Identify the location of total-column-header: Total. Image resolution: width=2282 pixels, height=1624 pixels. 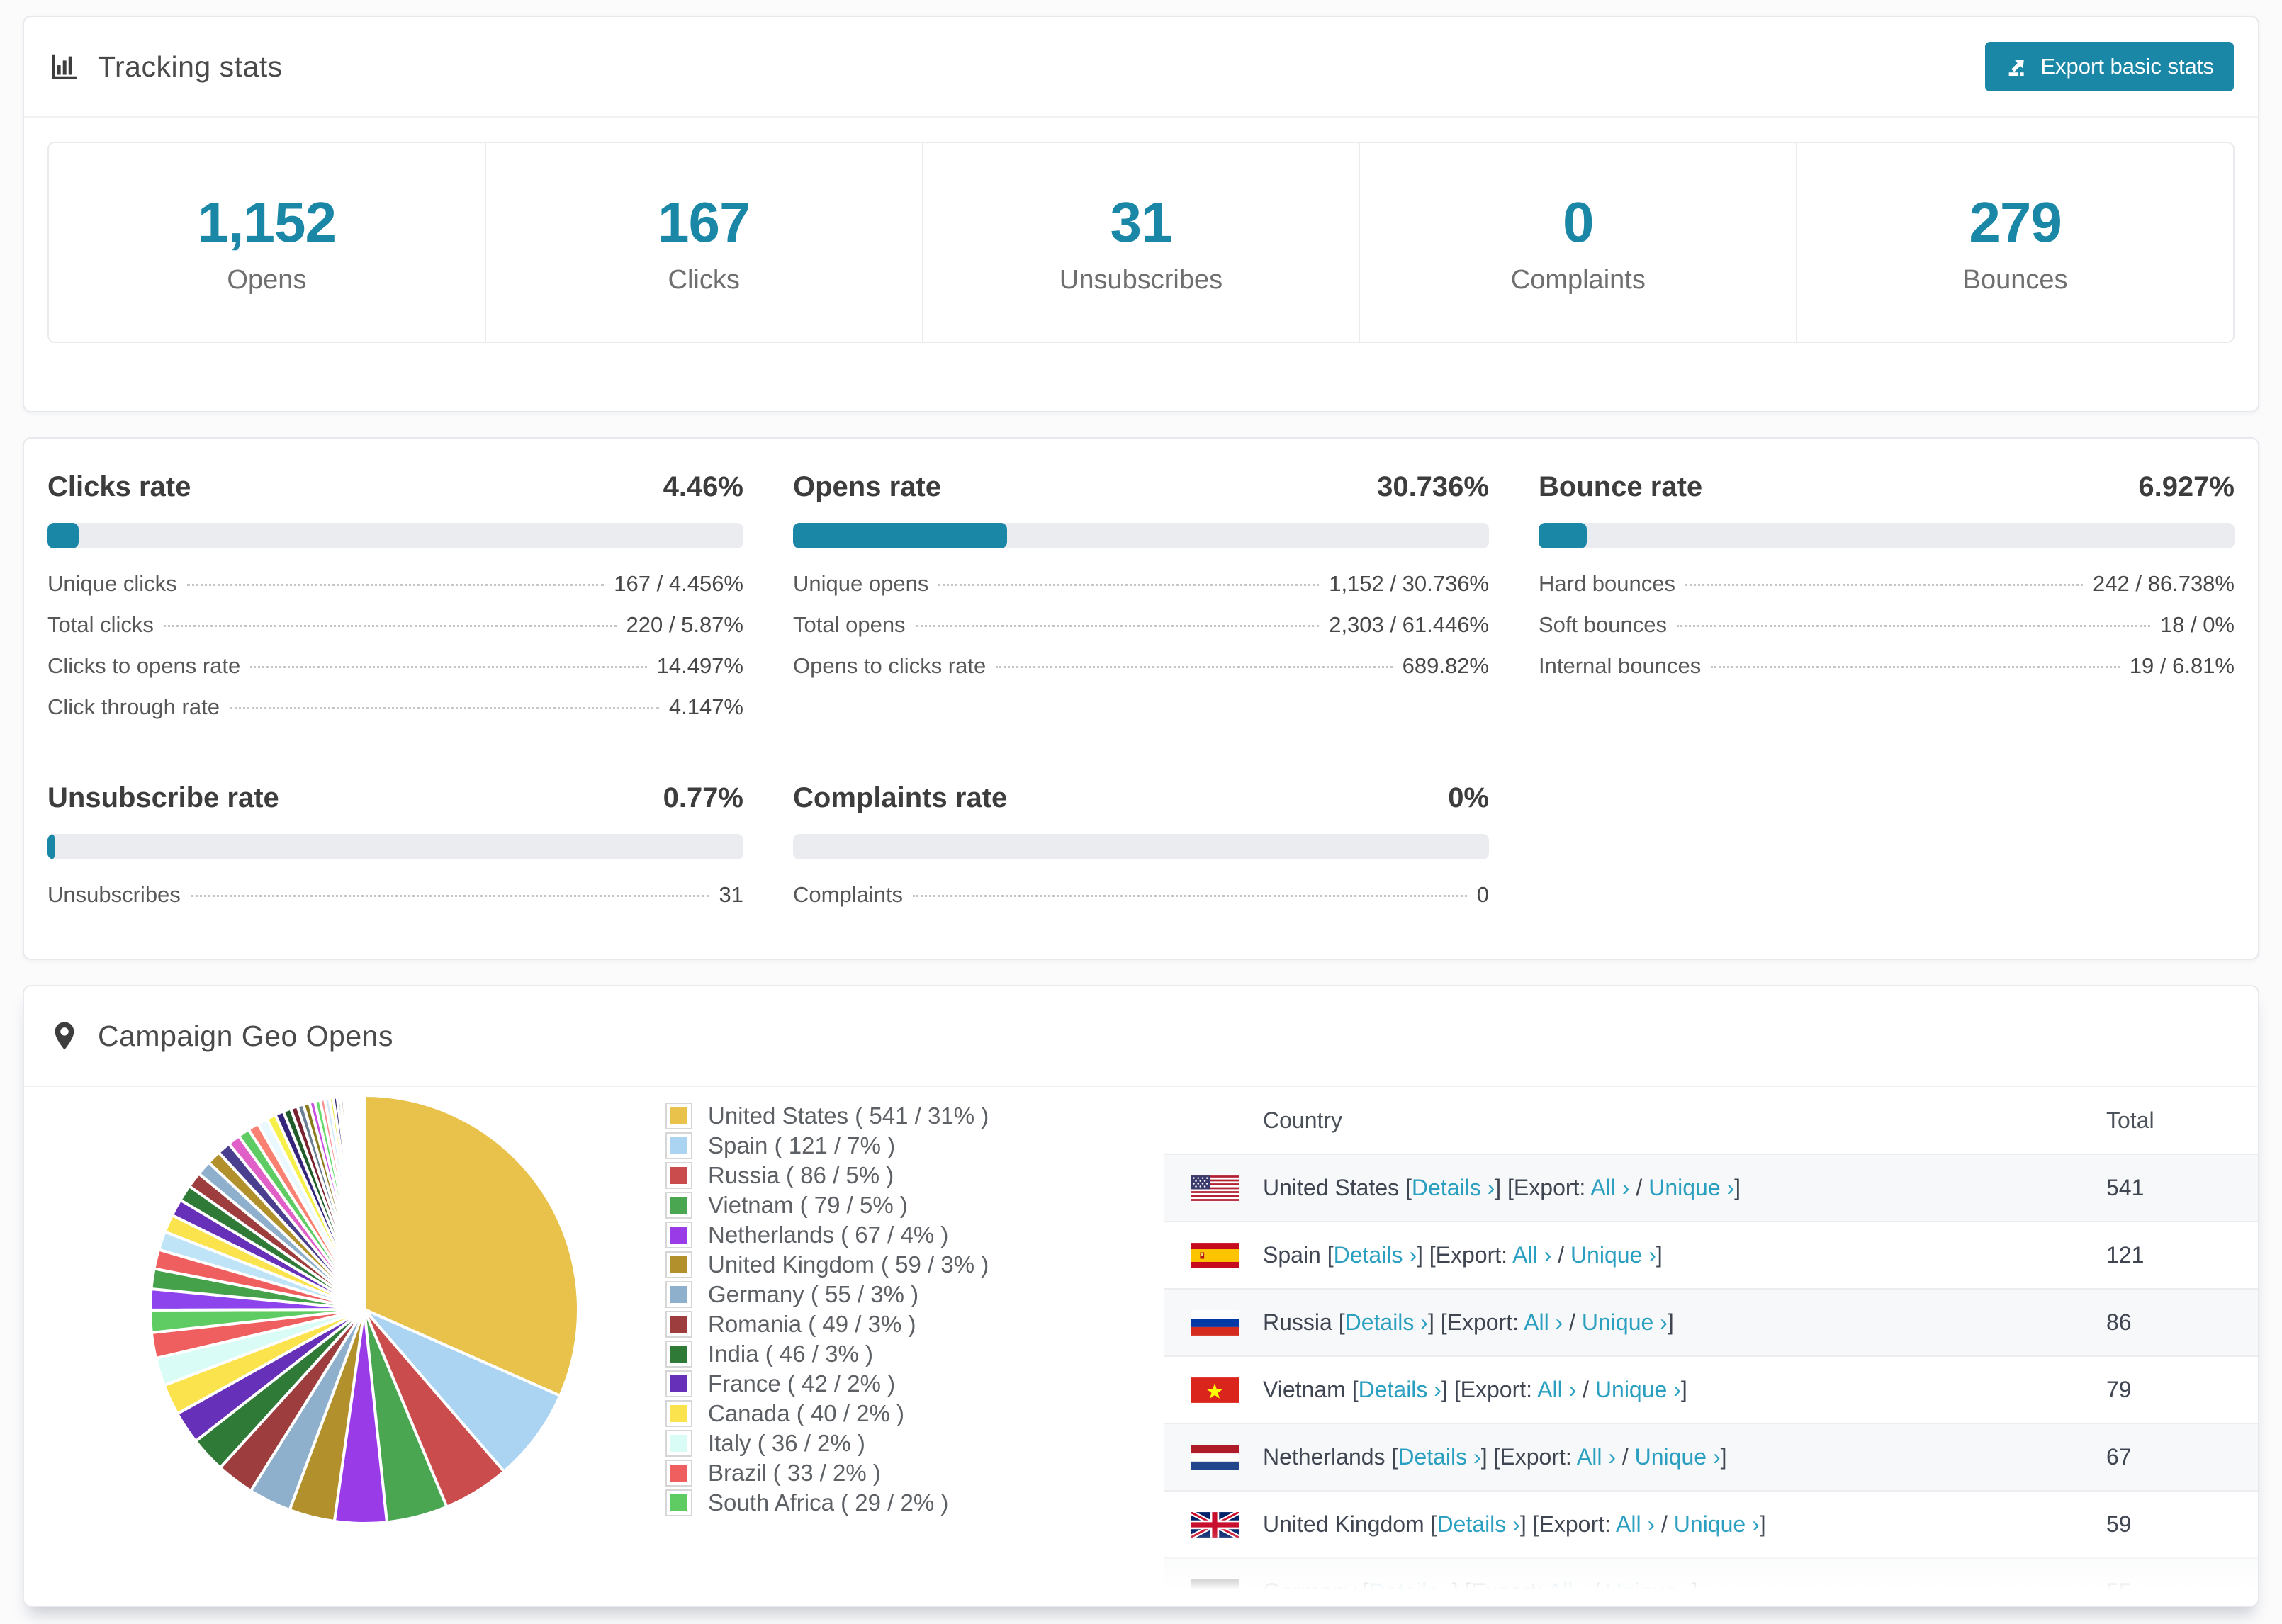
(2130, 1120).